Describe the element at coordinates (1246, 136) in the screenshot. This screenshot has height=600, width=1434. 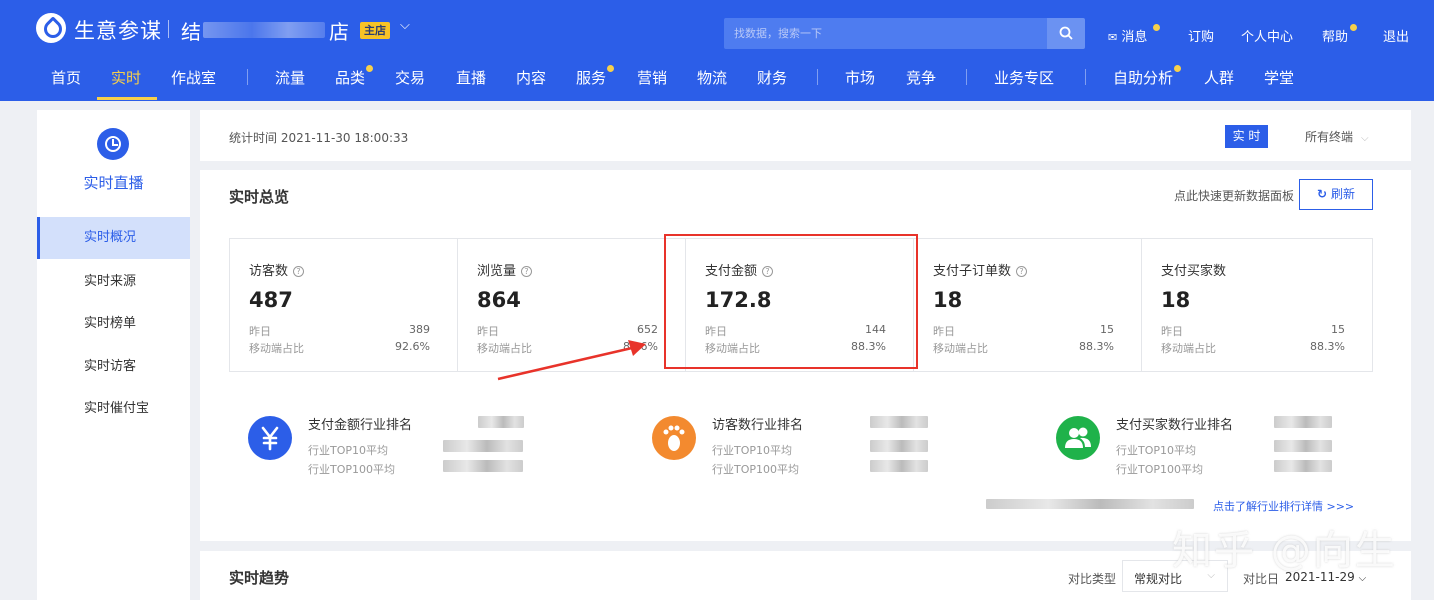
I see `realtime-button: 实 时` at that location.